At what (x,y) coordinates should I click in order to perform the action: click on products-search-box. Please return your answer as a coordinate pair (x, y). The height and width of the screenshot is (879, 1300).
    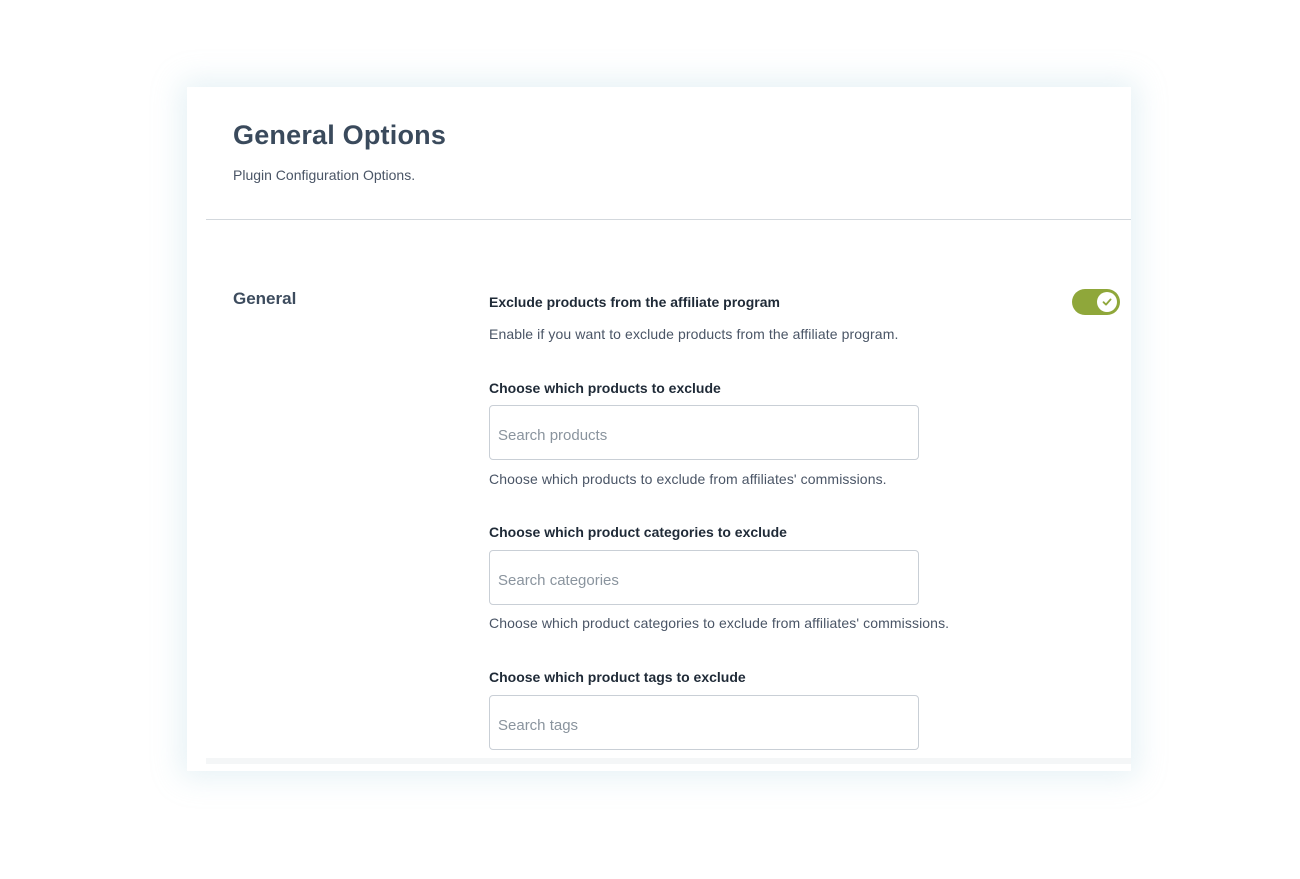
    Looking at the image, I should click on (704, 433).